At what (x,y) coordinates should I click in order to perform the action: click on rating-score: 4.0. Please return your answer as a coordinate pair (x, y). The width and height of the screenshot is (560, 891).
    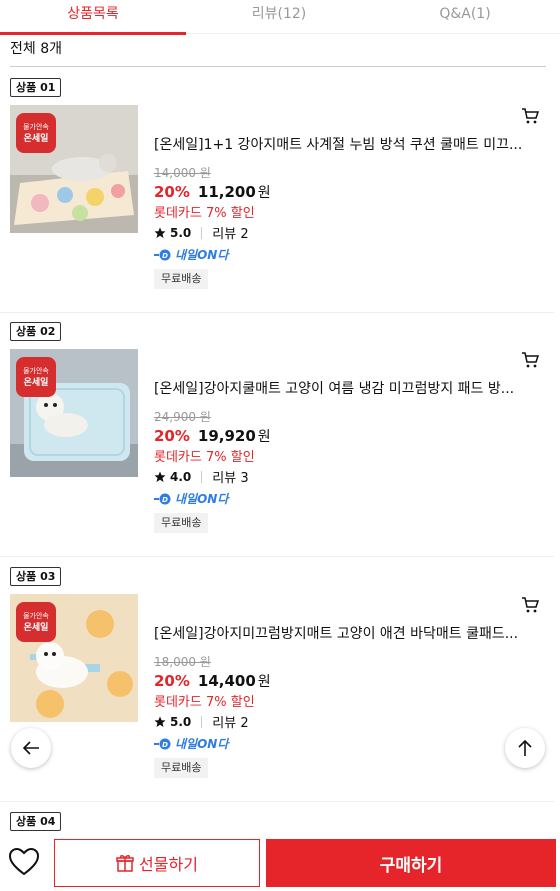
    Looking at the image, I should click on (181, 476).